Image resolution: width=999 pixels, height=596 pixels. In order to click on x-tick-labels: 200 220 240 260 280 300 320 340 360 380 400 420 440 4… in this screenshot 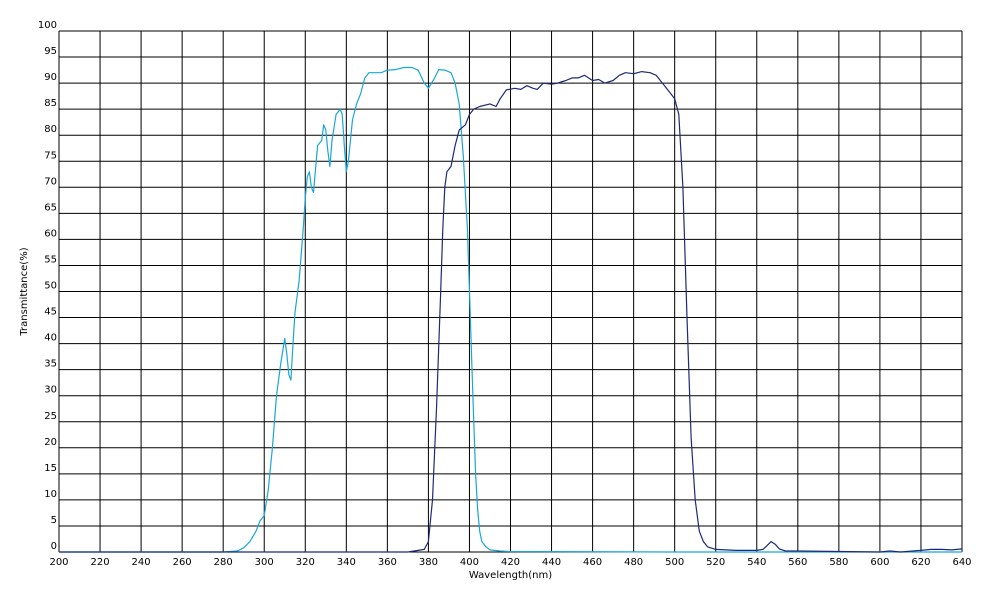, I will do `click(510, 562)`.